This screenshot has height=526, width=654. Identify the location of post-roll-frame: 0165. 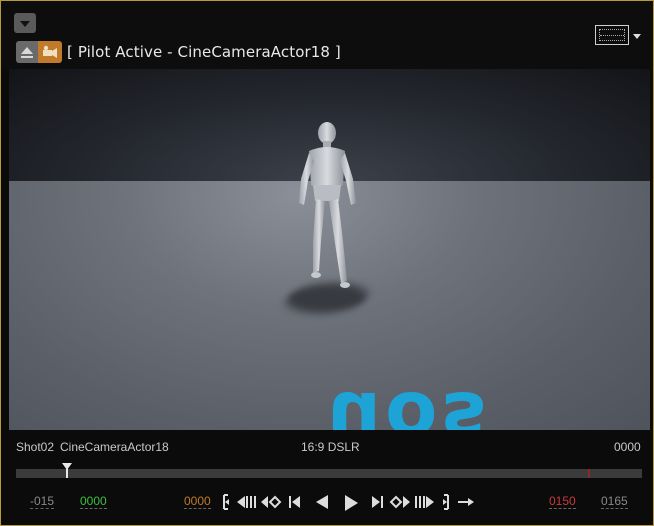
(614, 502).